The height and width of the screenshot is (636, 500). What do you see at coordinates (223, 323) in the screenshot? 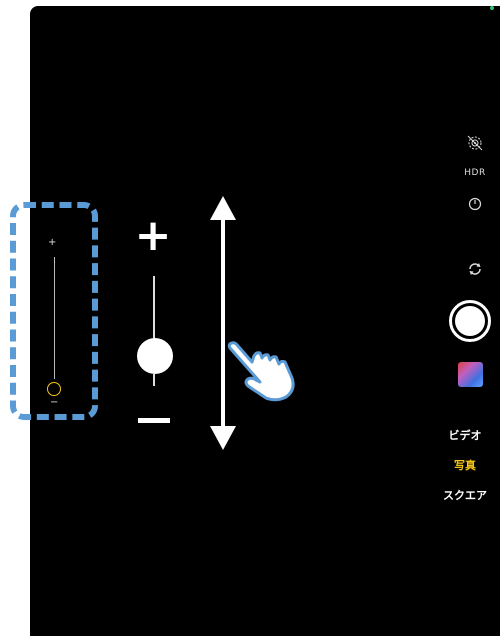
I see `vertical-double-arrow-icon` at bounding box center [223, 323].